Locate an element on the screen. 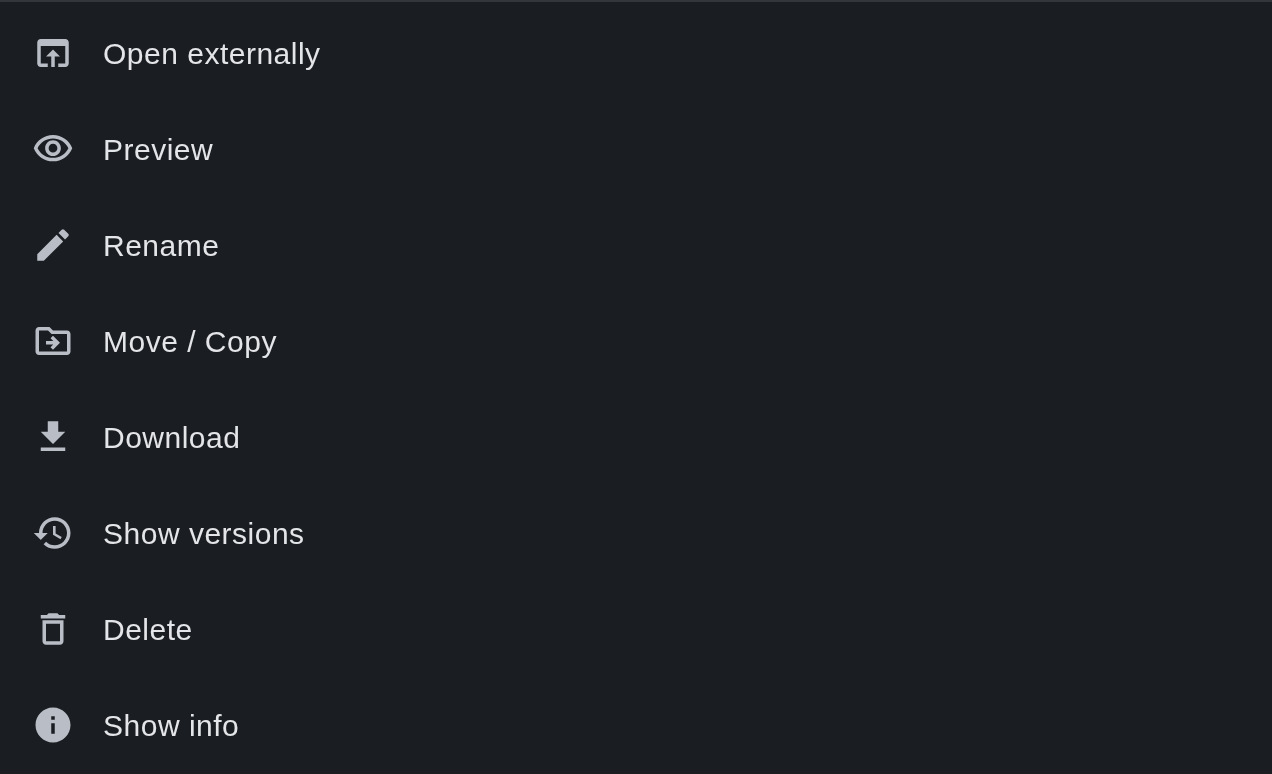 Image resolution: width=1272 pixels, height=774 pixels. menu-item: Show info is located at coordinates (636, 725).